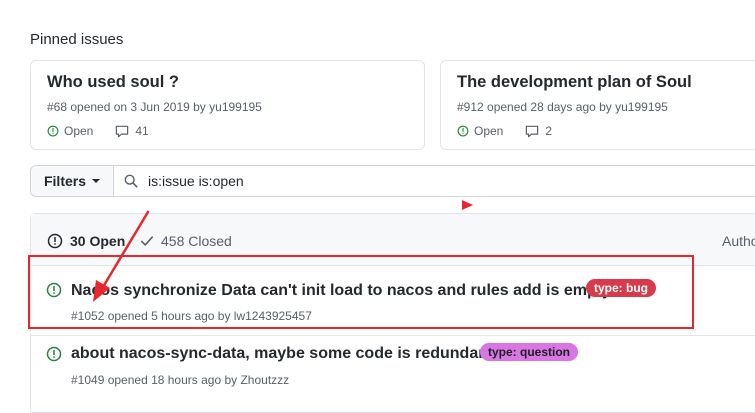 The width and height of the screenshot is (755, 413). I want to click on closed-issues-tab: 458 Closed, so click(186, 241).